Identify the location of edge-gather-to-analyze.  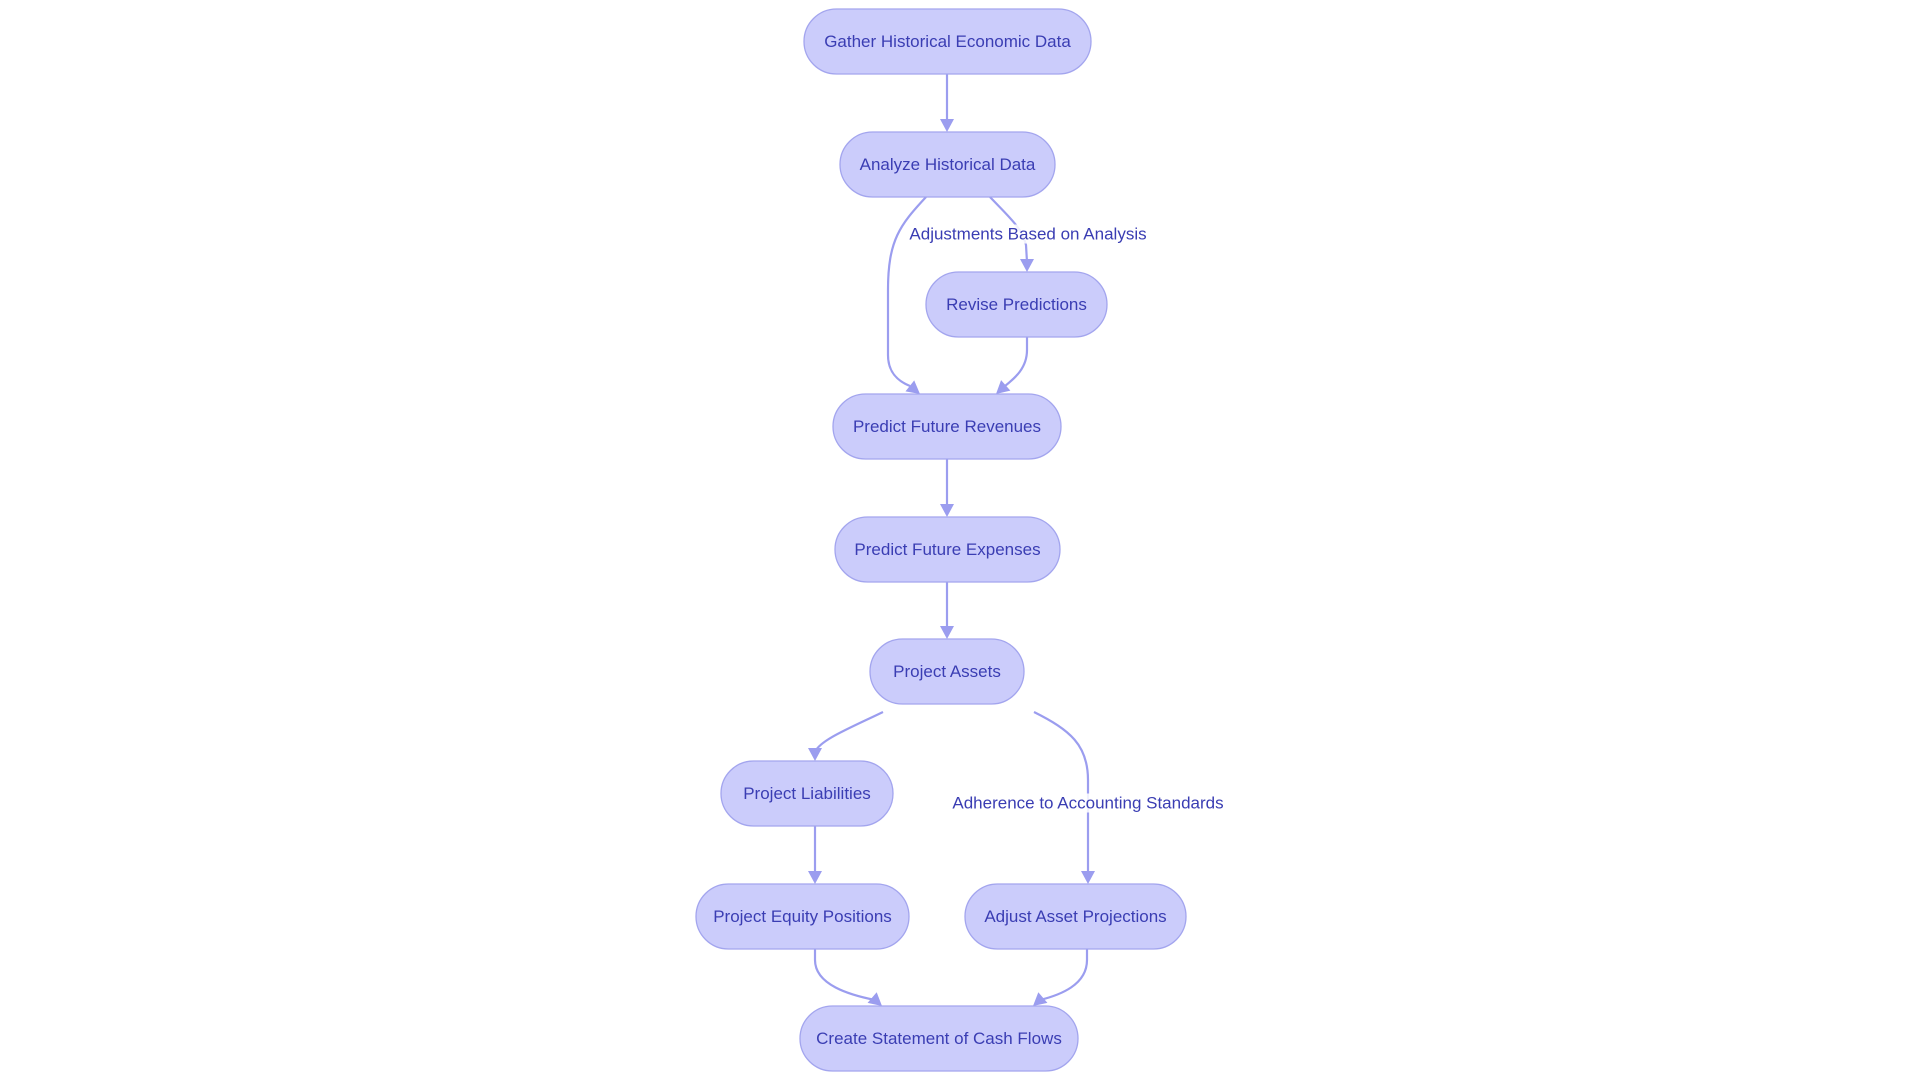
(947, 103).